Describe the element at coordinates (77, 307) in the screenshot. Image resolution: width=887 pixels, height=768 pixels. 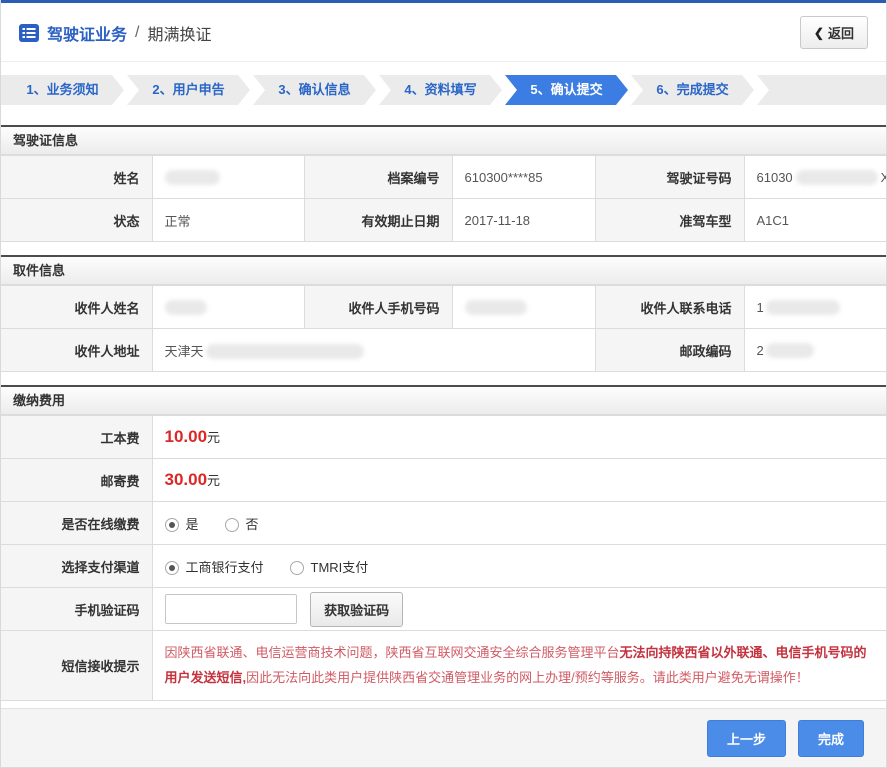
I see `recipient-name-label: 收件人姓名` at that location.